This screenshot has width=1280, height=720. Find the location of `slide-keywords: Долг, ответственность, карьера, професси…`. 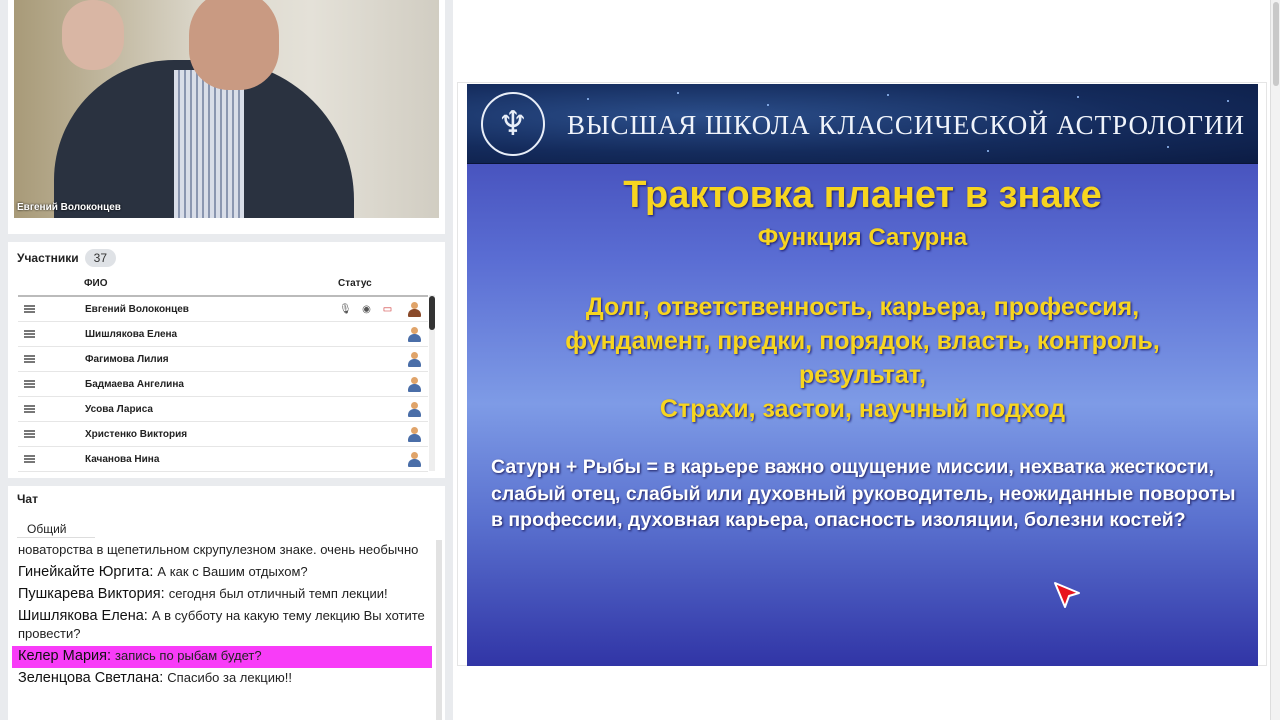

slide-keywords: Долг, ответственность, карьера, професси… is located at coordinates (862, 358).